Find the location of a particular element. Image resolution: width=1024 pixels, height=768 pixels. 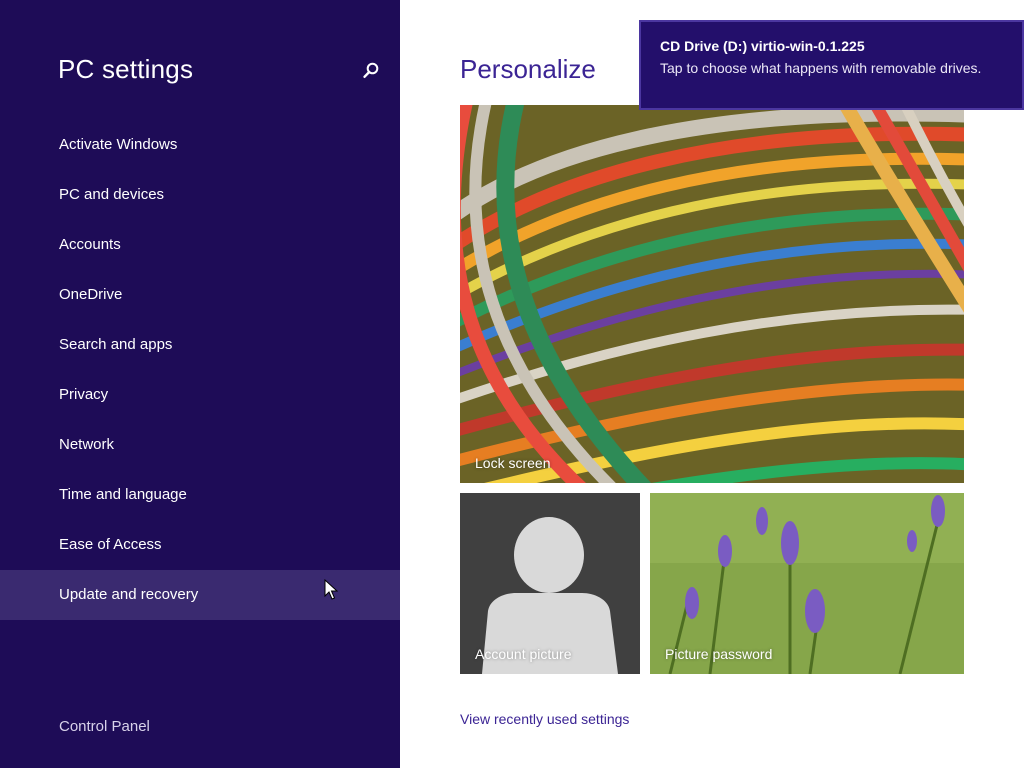

sidebar-item-onedrive: OneDrive is located at coordinates (200, 295).